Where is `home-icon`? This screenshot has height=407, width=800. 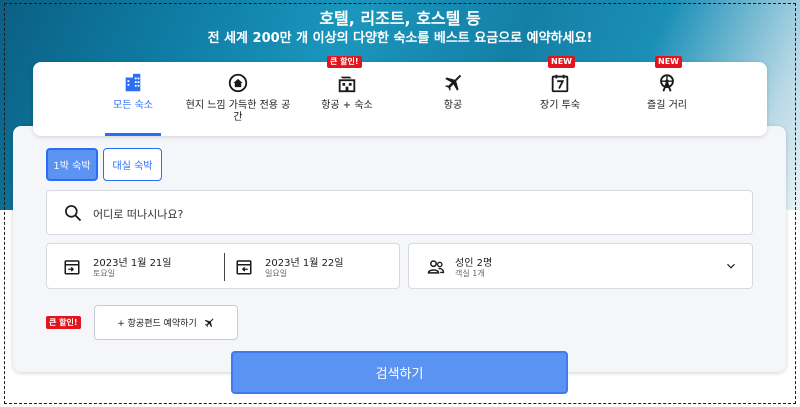 home-icon is located at coordinates (238, 83).